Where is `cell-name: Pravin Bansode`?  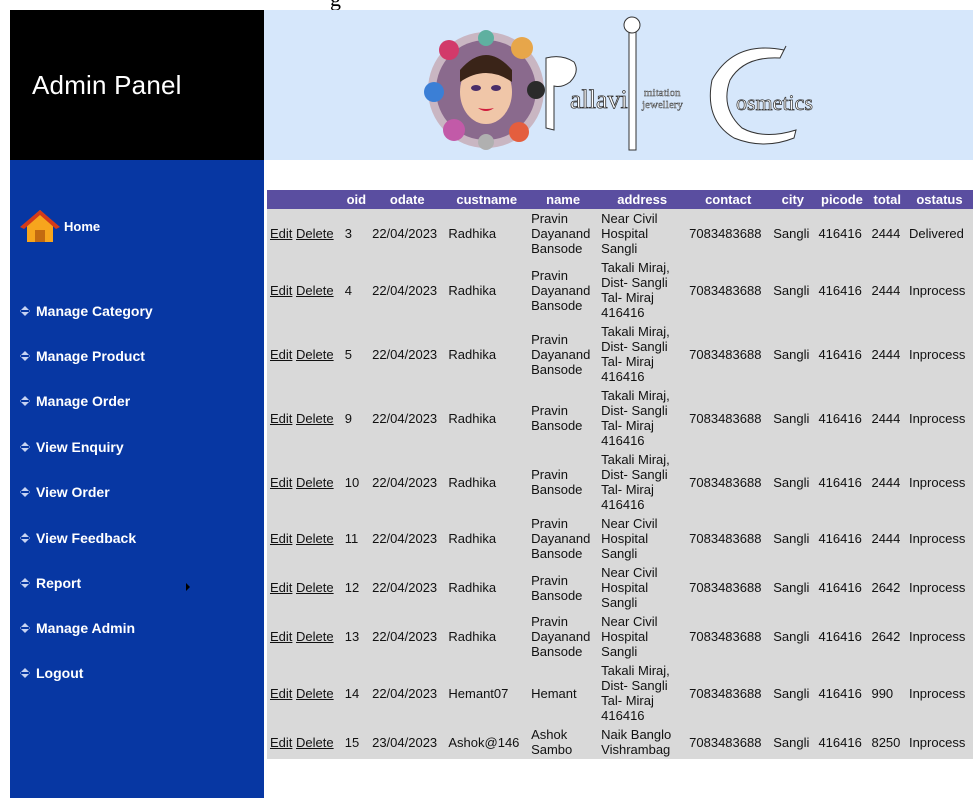
cell-name: Pravin Bansode is located at coordinates (563, 482).